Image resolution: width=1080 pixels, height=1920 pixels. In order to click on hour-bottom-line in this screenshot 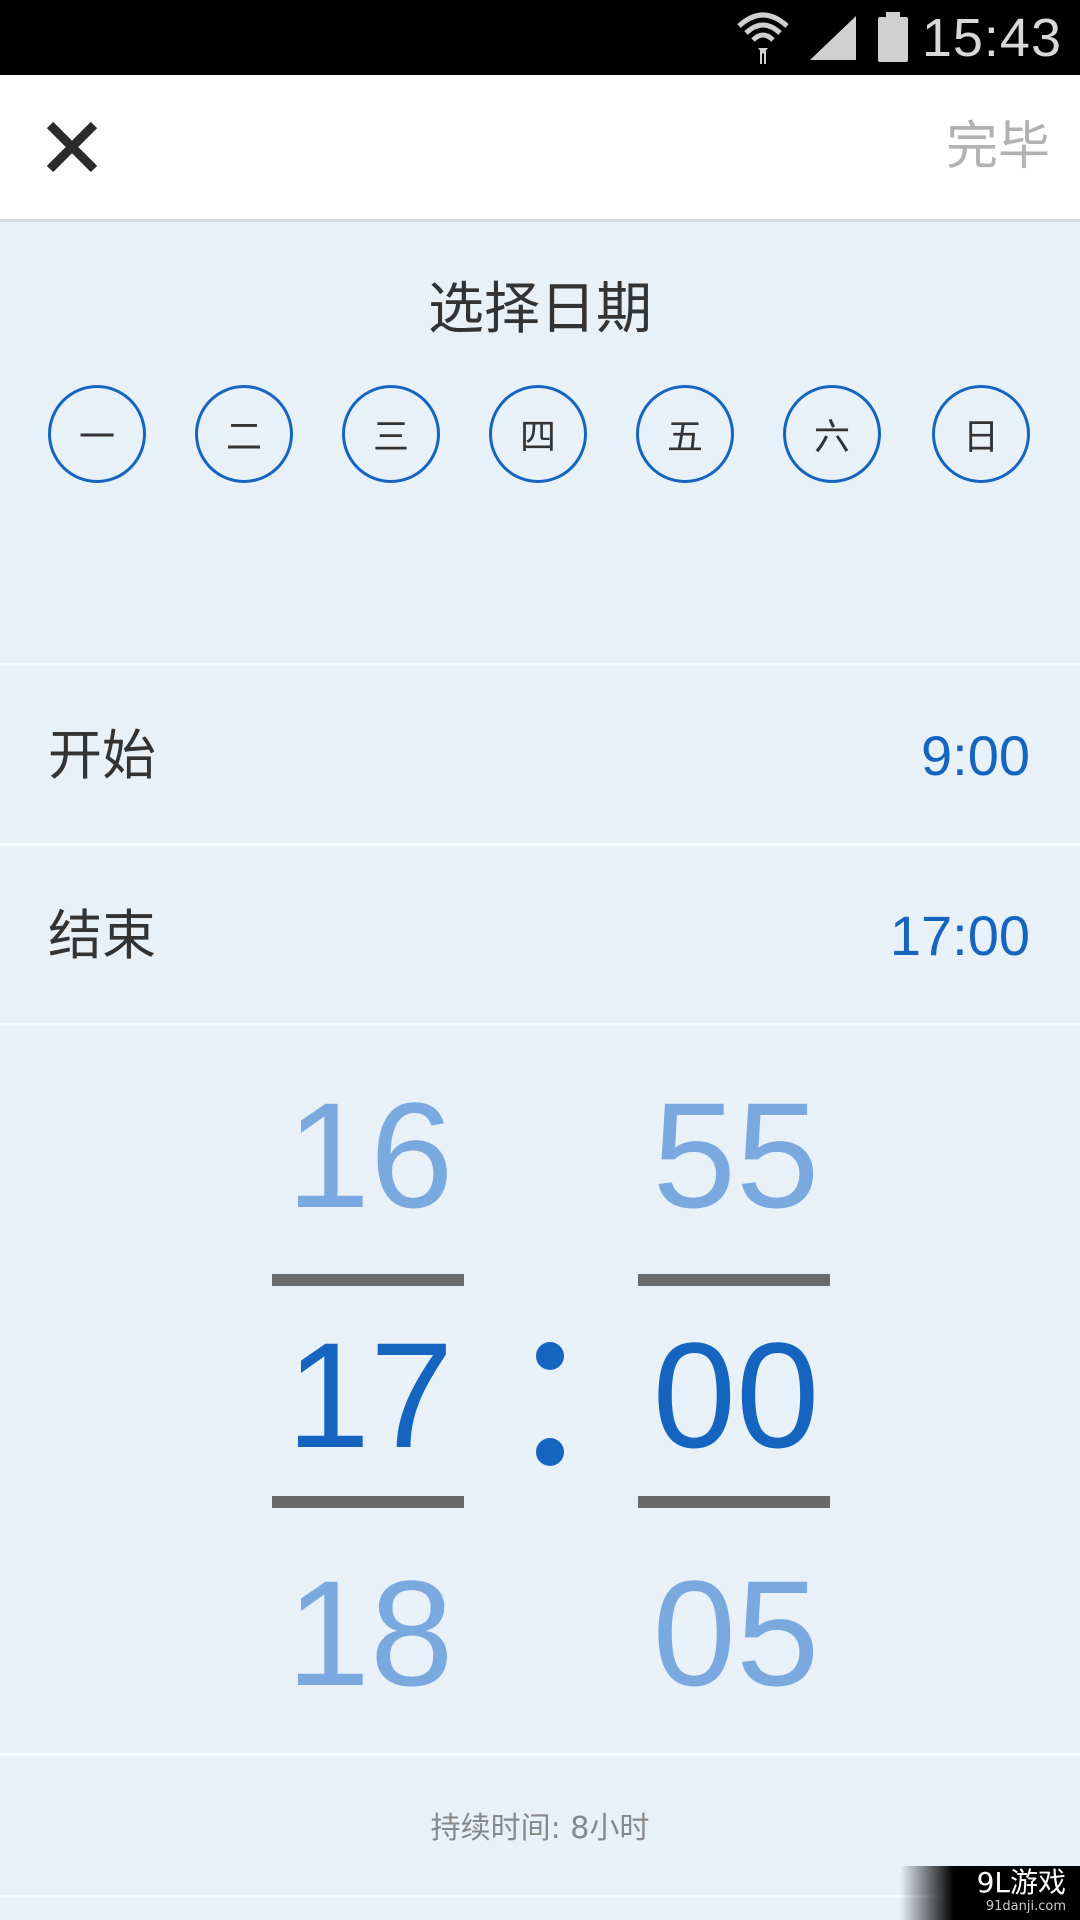, I will do `click(368, 1502)`.